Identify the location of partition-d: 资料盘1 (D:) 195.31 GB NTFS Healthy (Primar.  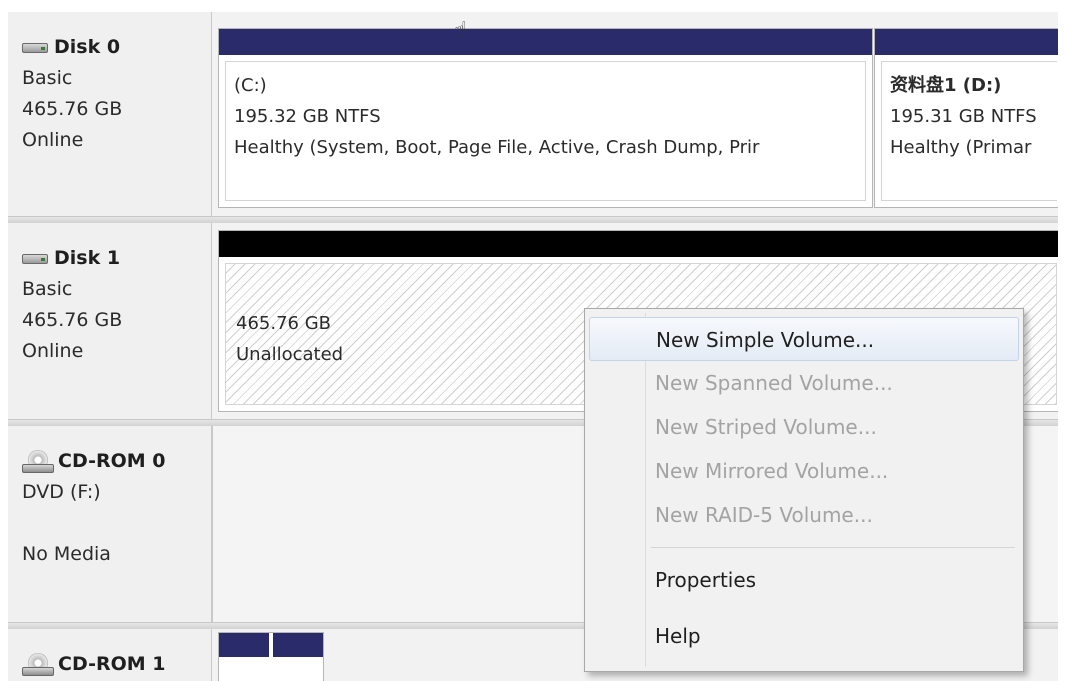
(966, 118).